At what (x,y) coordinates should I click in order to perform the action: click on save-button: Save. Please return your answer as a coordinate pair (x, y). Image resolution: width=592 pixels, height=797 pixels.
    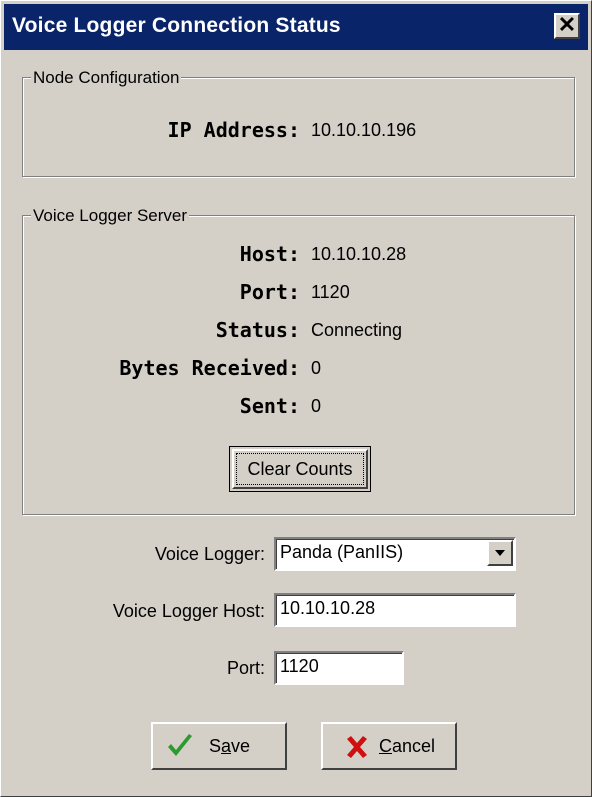
    Looking at the image, I should click on (219, 746).